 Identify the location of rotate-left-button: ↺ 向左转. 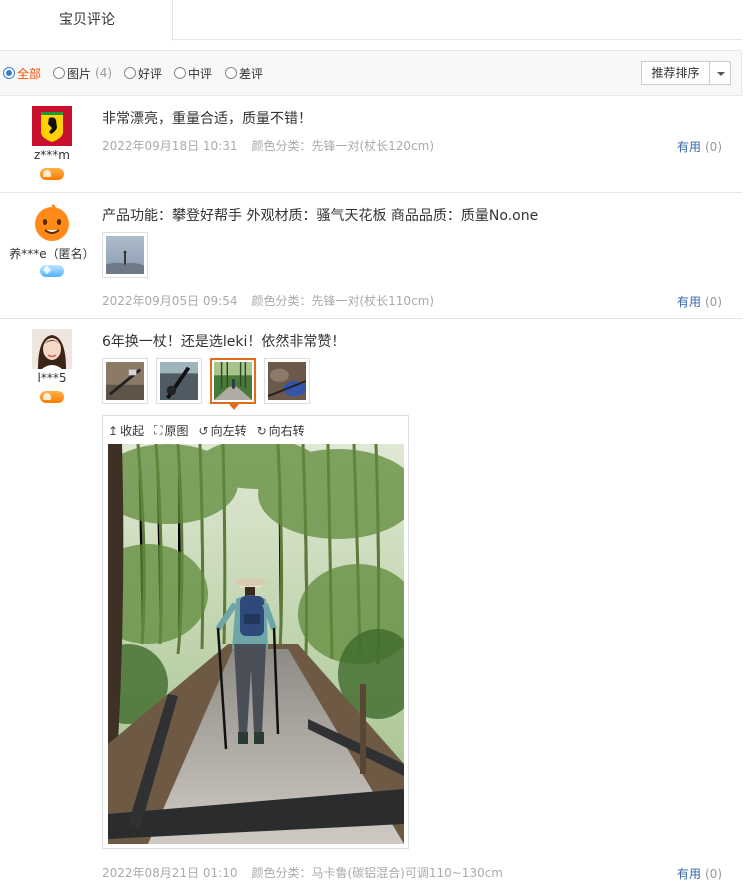
(223, 430).